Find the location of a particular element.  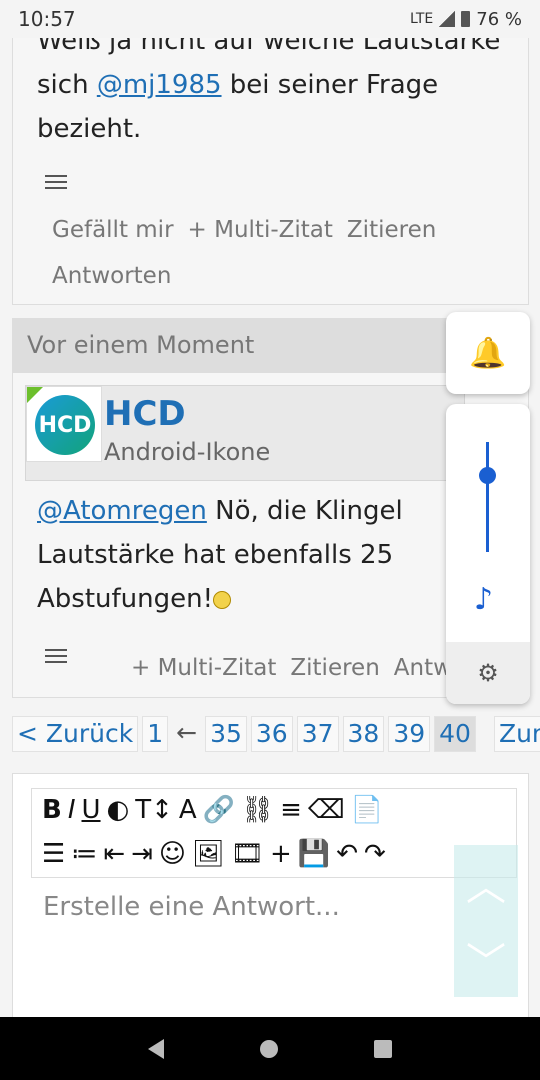

page-link: 36 is located at coordinates (271, 734).